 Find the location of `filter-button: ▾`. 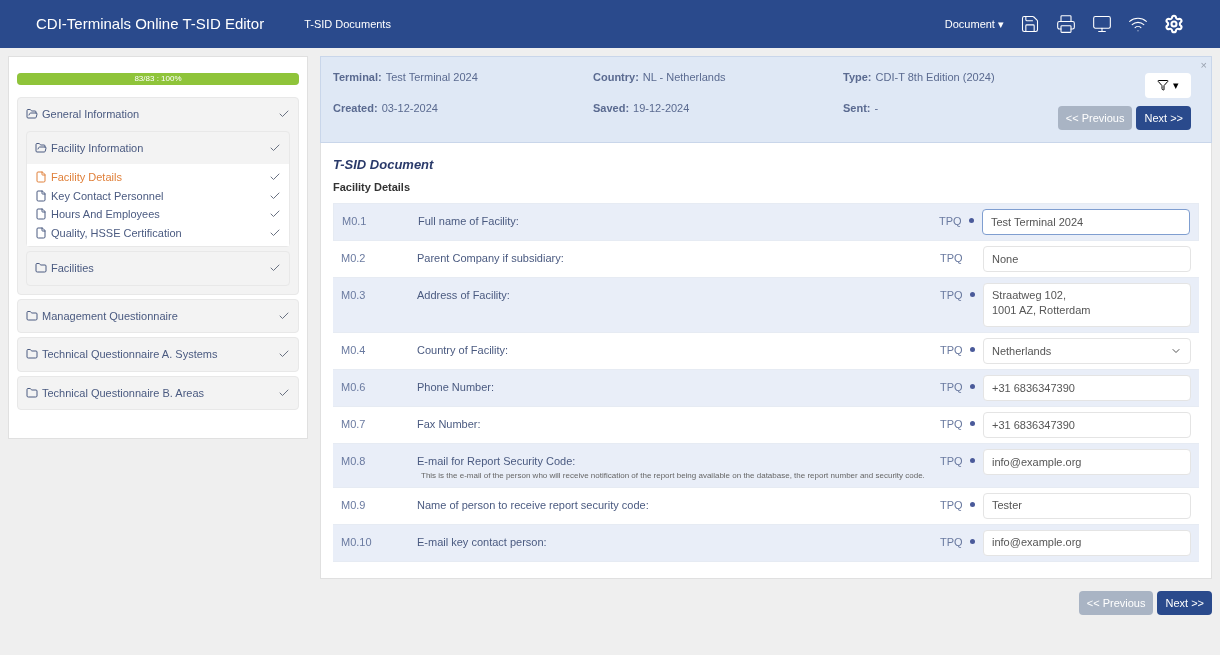

filter-button: ▾ is located at coordinates (1168, 85).